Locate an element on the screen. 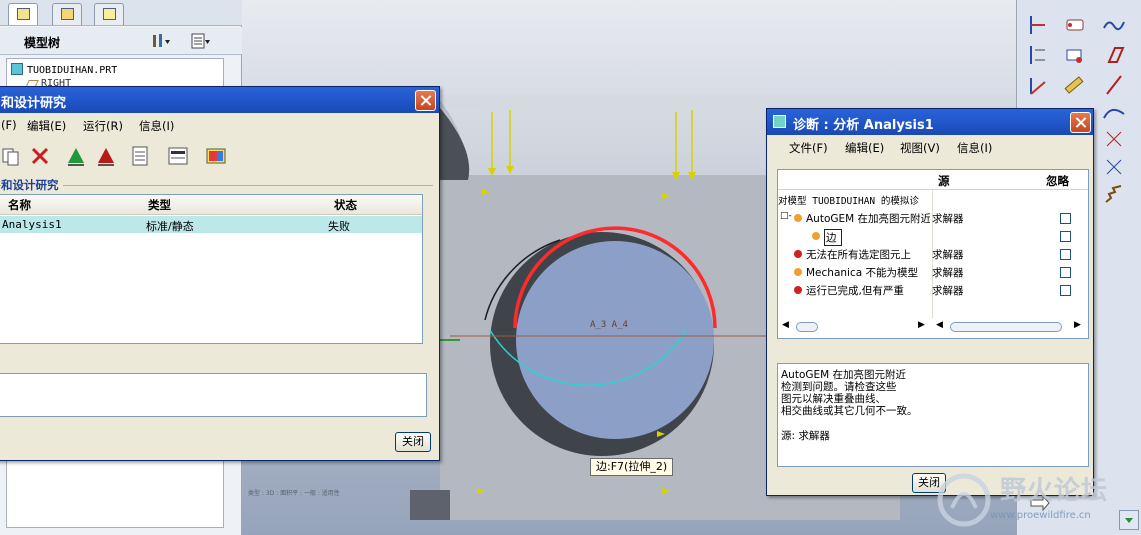  star-icon is located at coordinates (109, 14).